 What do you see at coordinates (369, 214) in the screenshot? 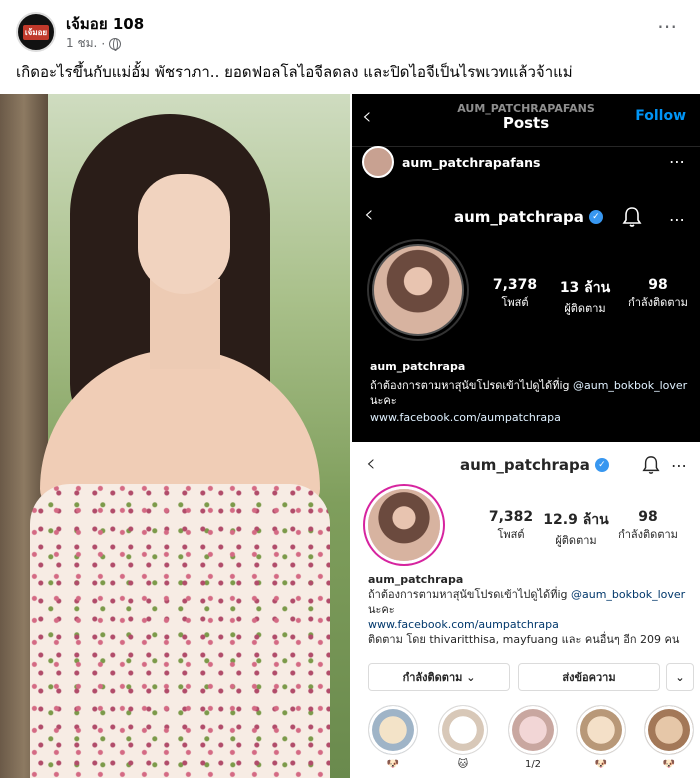
I see `profile-back-arrow-icon: ‹` at bounding box center [369, 214].